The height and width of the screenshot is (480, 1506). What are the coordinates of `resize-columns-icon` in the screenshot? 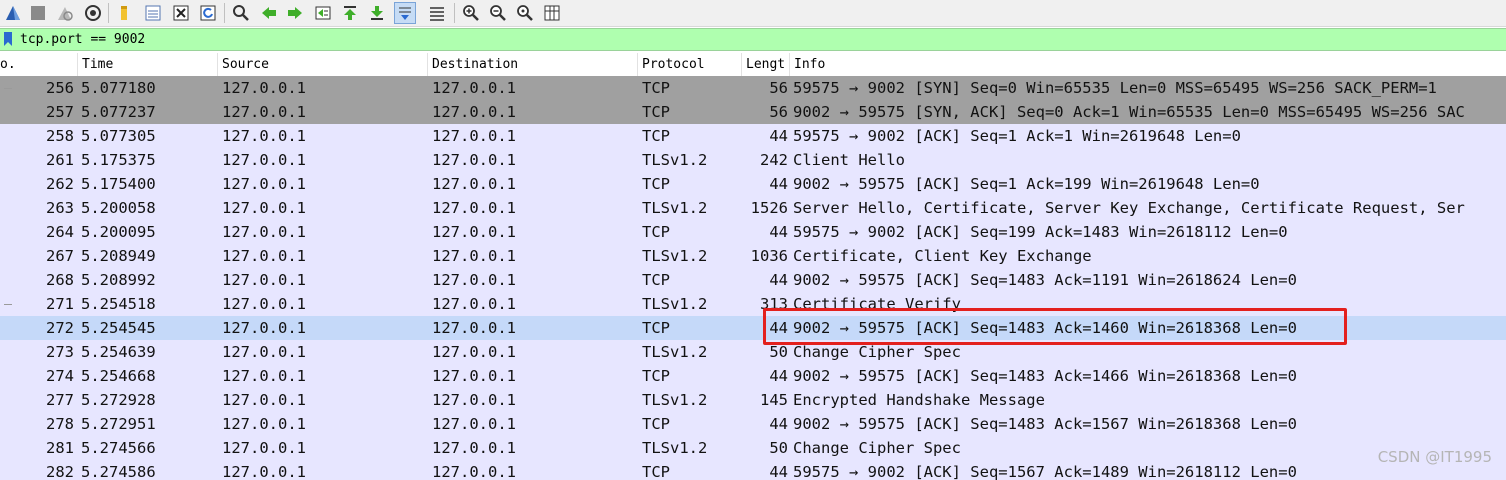 It's located at (552, 13).